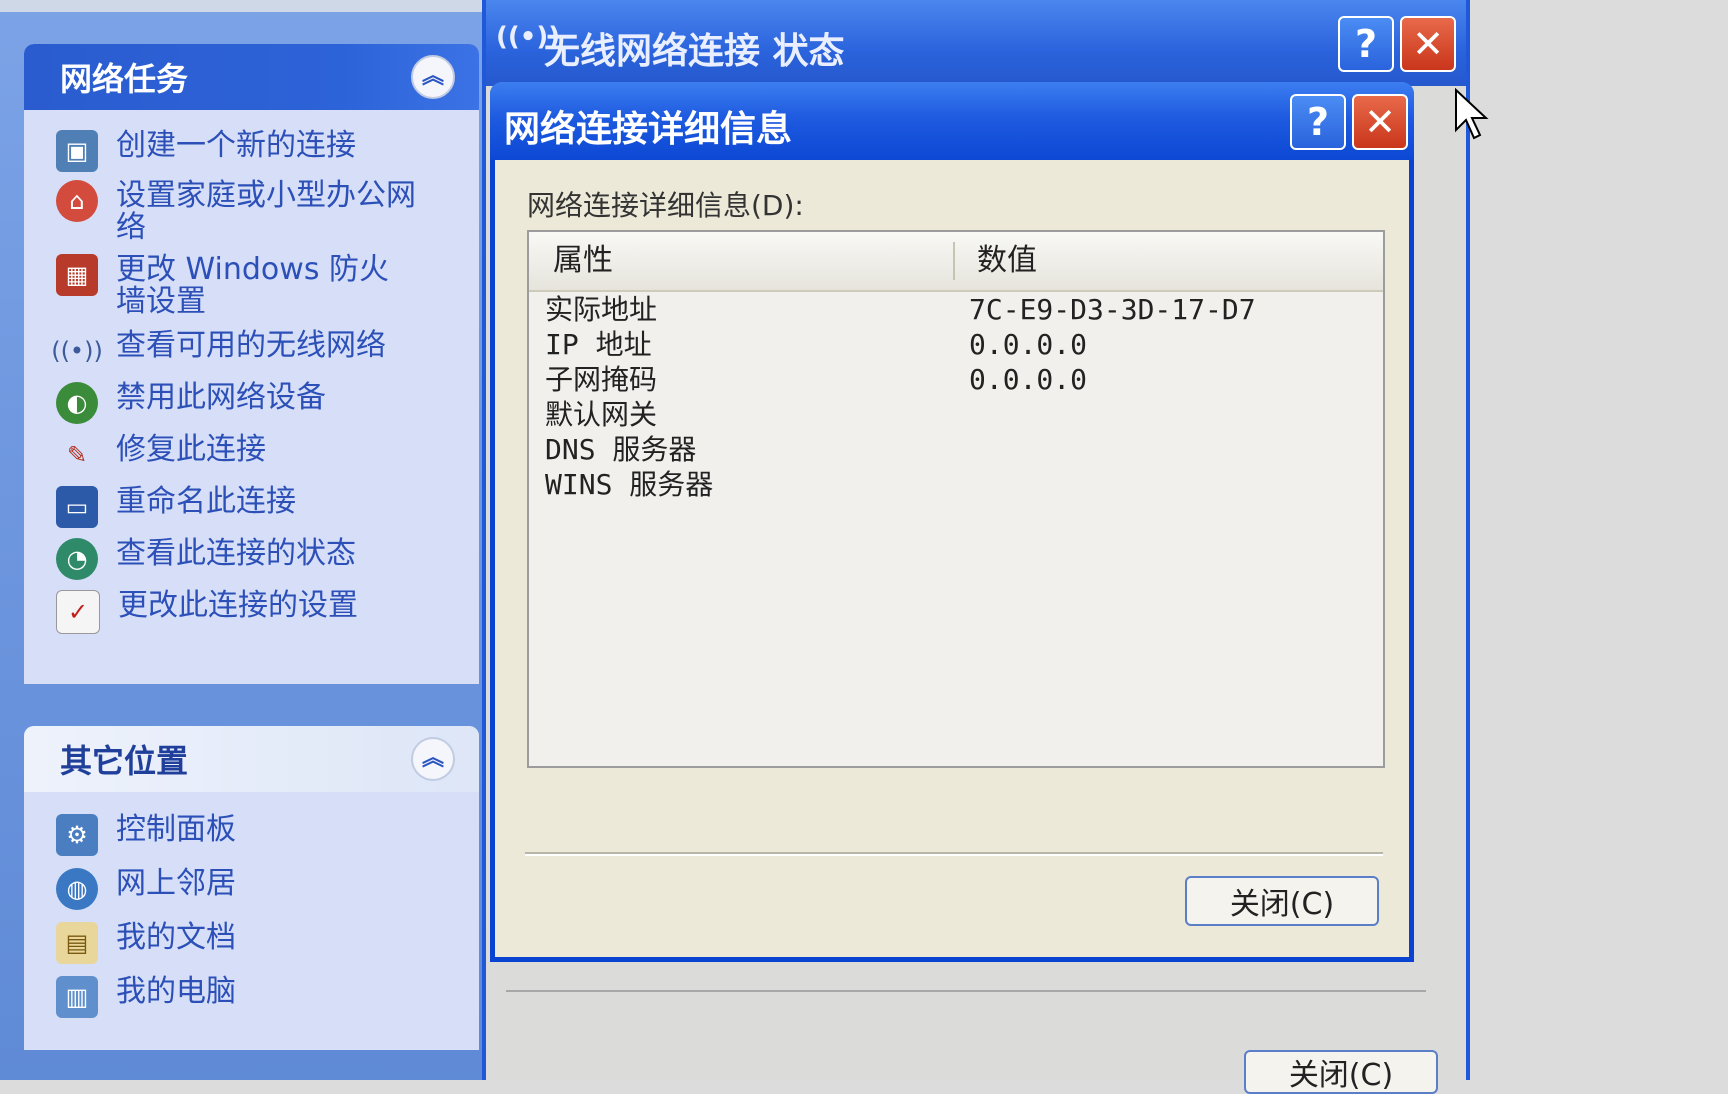 The height and width of the screenshot is (1094, 1728). I want to click on table-row: DNS 服务器, so click(956, 449).